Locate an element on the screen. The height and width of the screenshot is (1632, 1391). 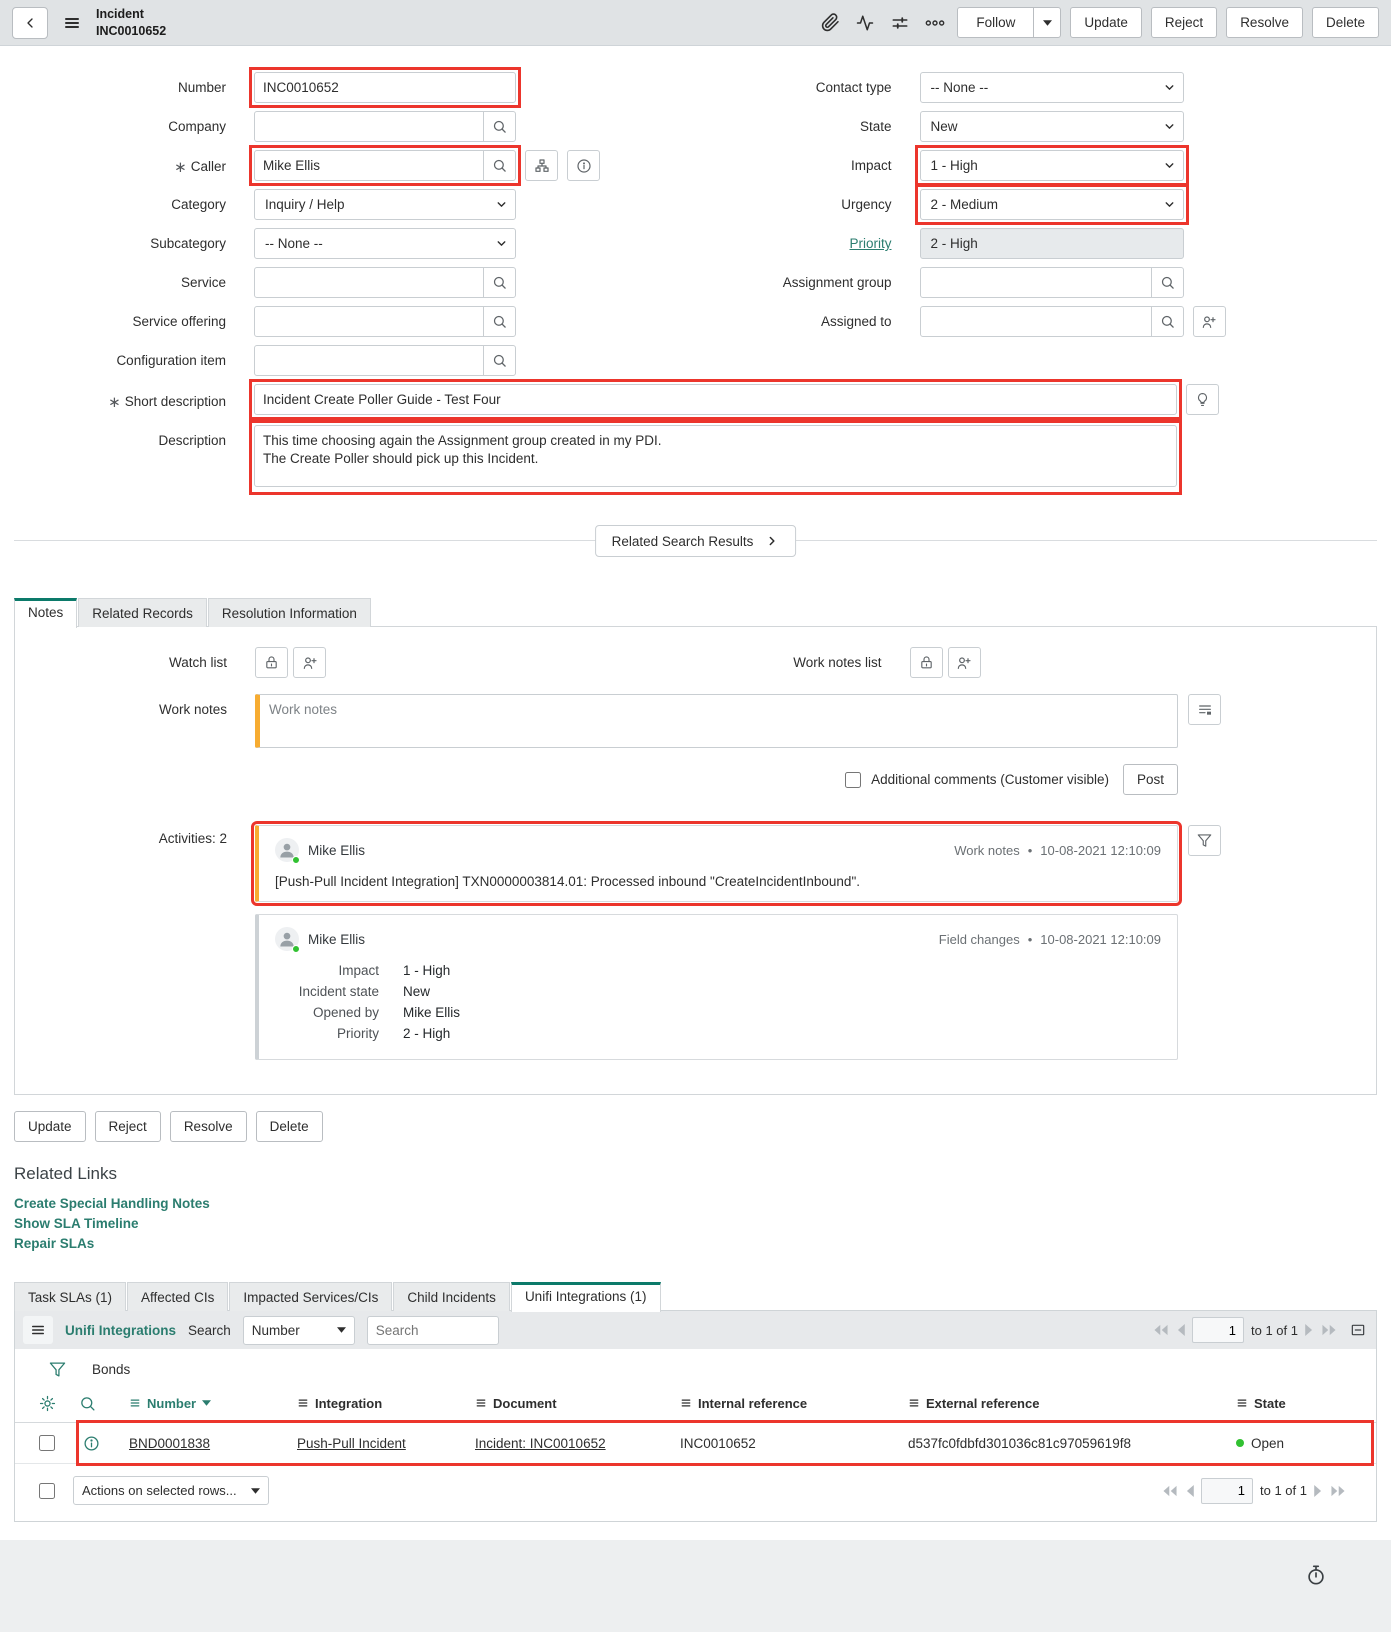
response-time-button is located at coordinates (1316, 1575).